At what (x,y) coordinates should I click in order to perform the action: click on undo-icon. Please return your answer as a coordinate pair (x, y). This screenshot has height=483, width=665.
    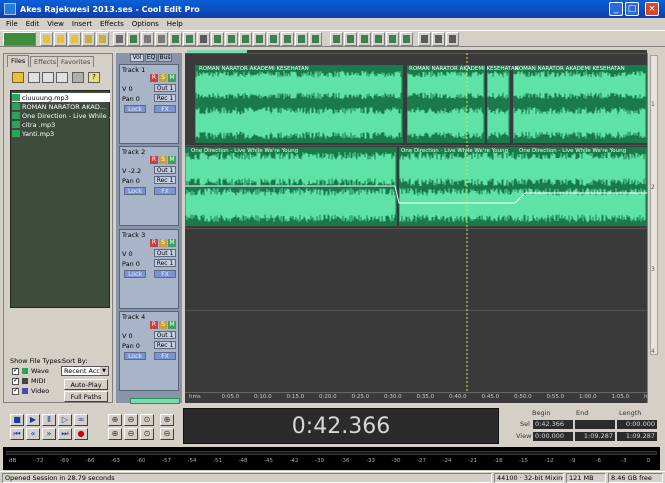
    Looking at the image, I should click on (119, 39).